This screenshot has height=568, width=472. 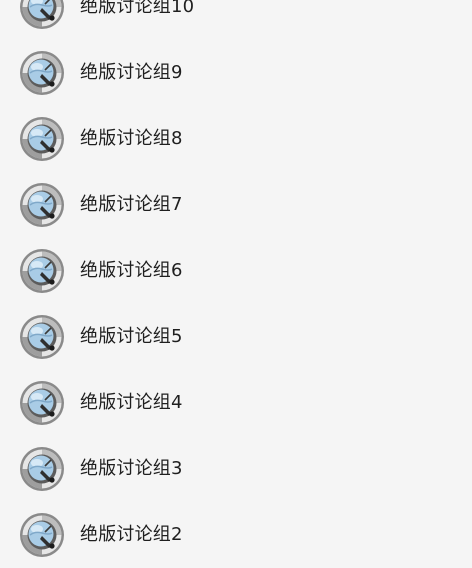 I want to click on list-item: 绝版讨论组3, so click(x=236, y=469).